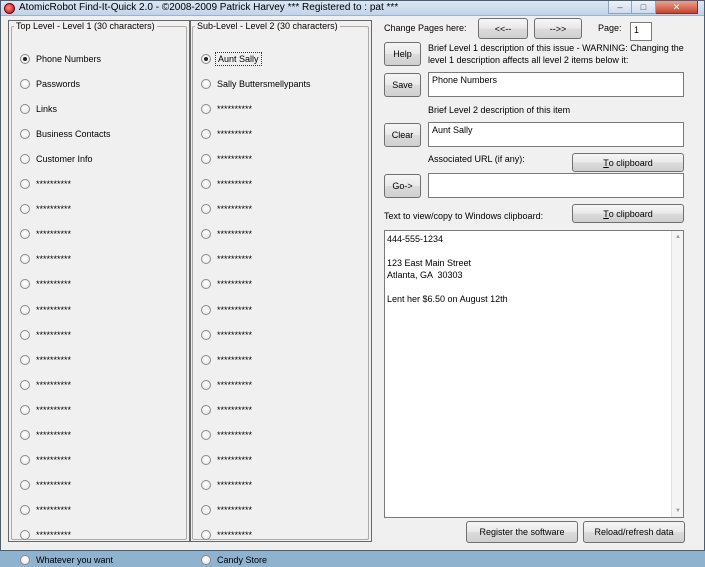  What do you see at coordinates (503, 28) in the screenshot?
I see `prev-page-button: <<--` at bounding box center [503, 28].